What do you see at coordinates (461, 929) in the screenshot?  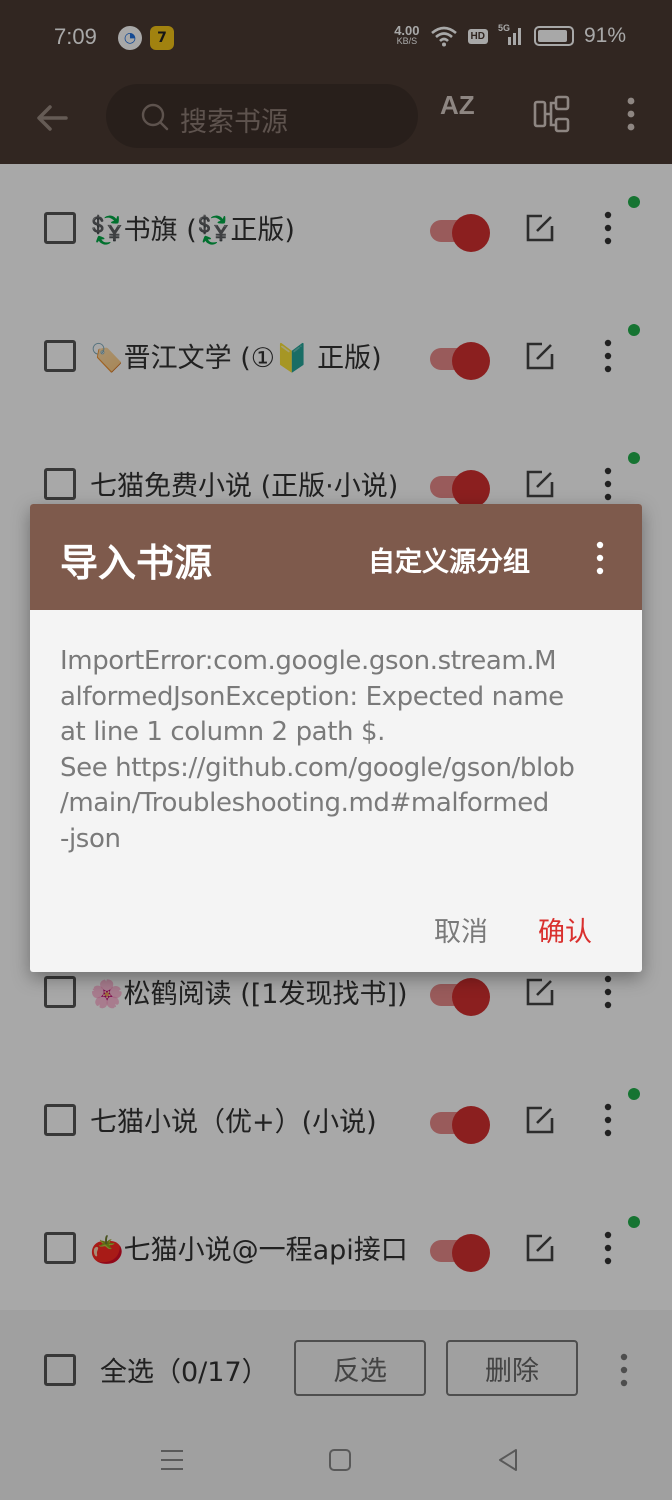 I see `cancel-button: 取消` at bounding box center [461, 929].